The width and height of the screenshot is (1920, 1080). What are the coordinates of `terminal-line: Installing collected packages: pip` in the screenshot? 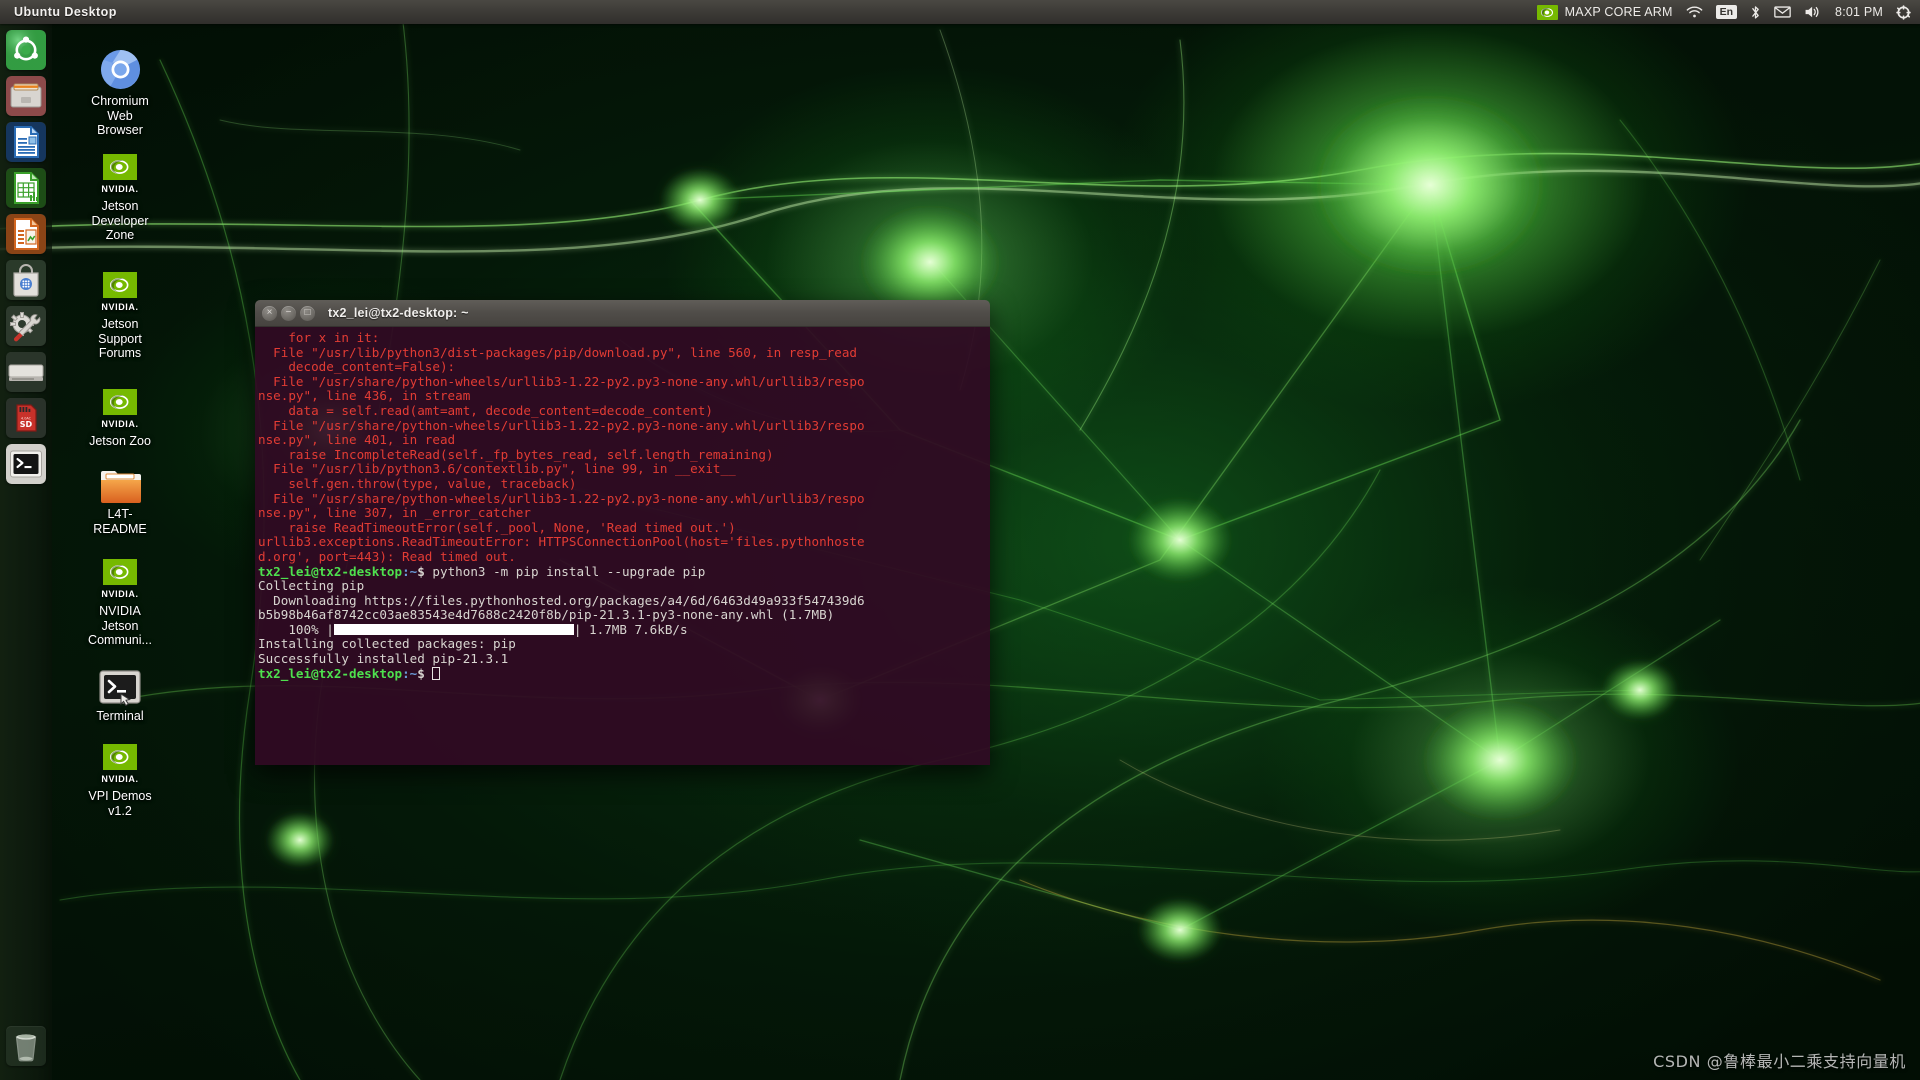 It's located at (387, 644).